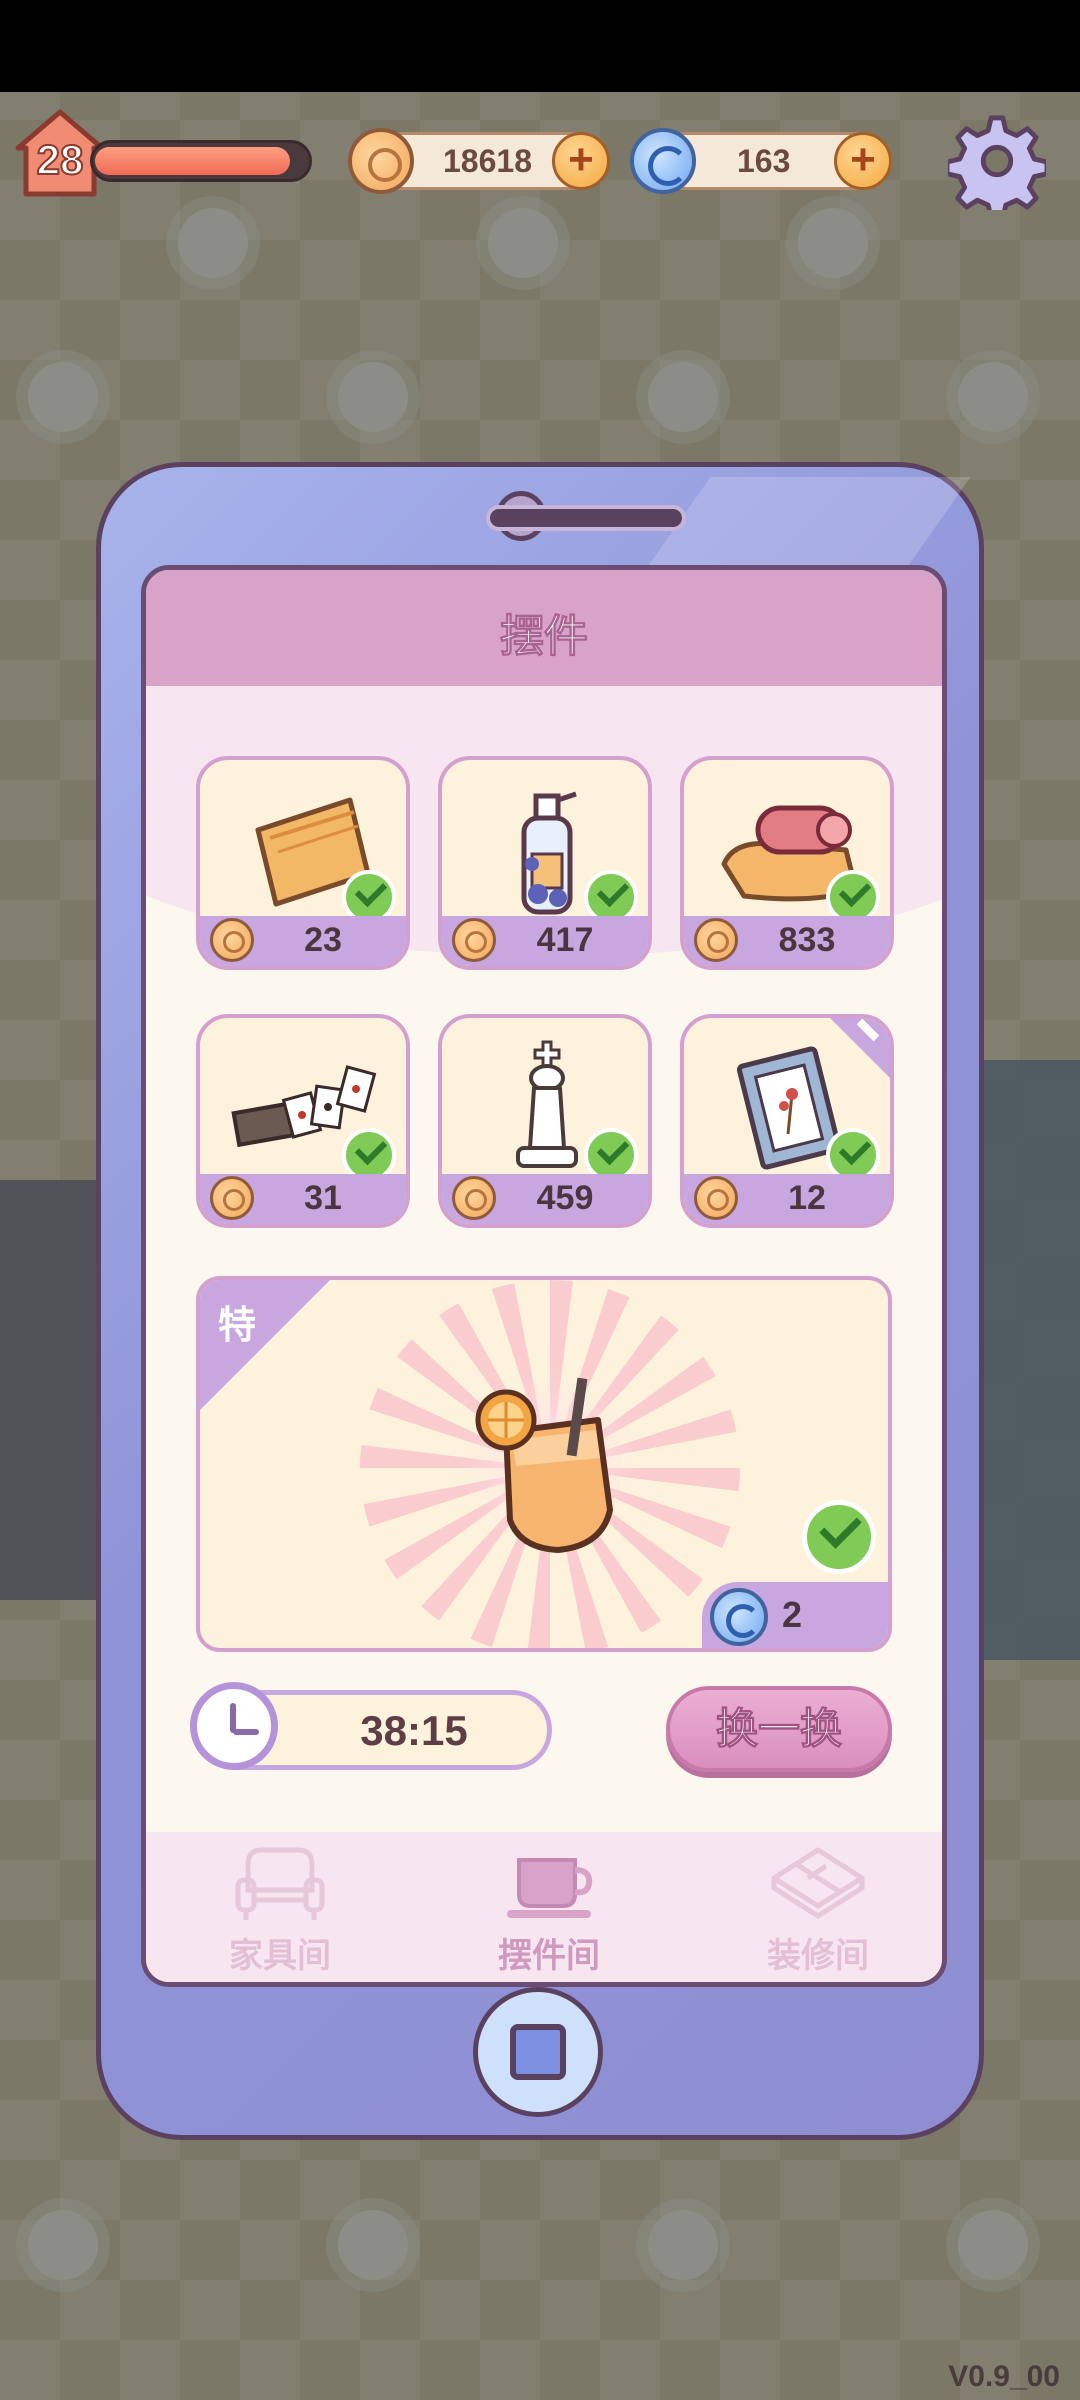 The height and width of the screenshot is (2400, 1080). I want to click on orange-juice-icon, so click(544, 1465).